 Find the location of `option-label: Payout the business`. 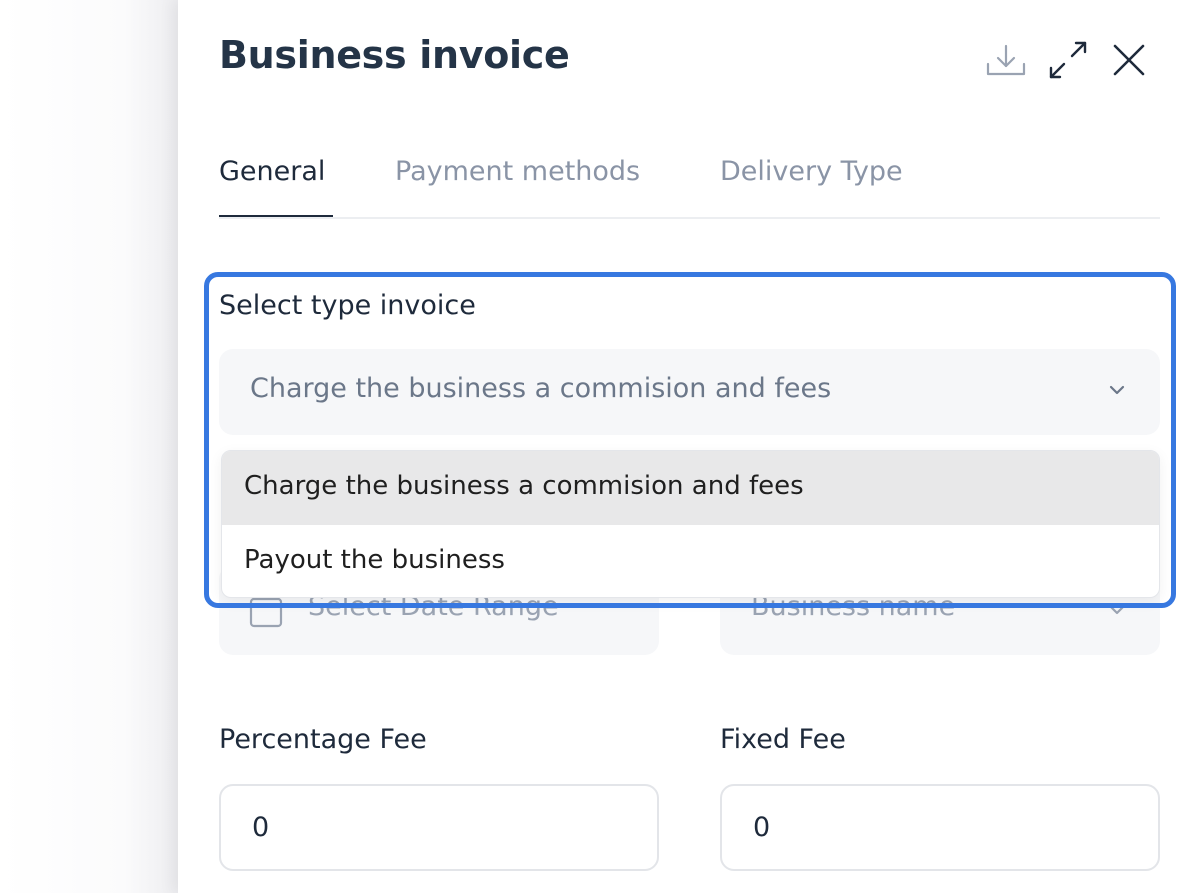

option-label: Payout the business is located at coordinates (374, 560).